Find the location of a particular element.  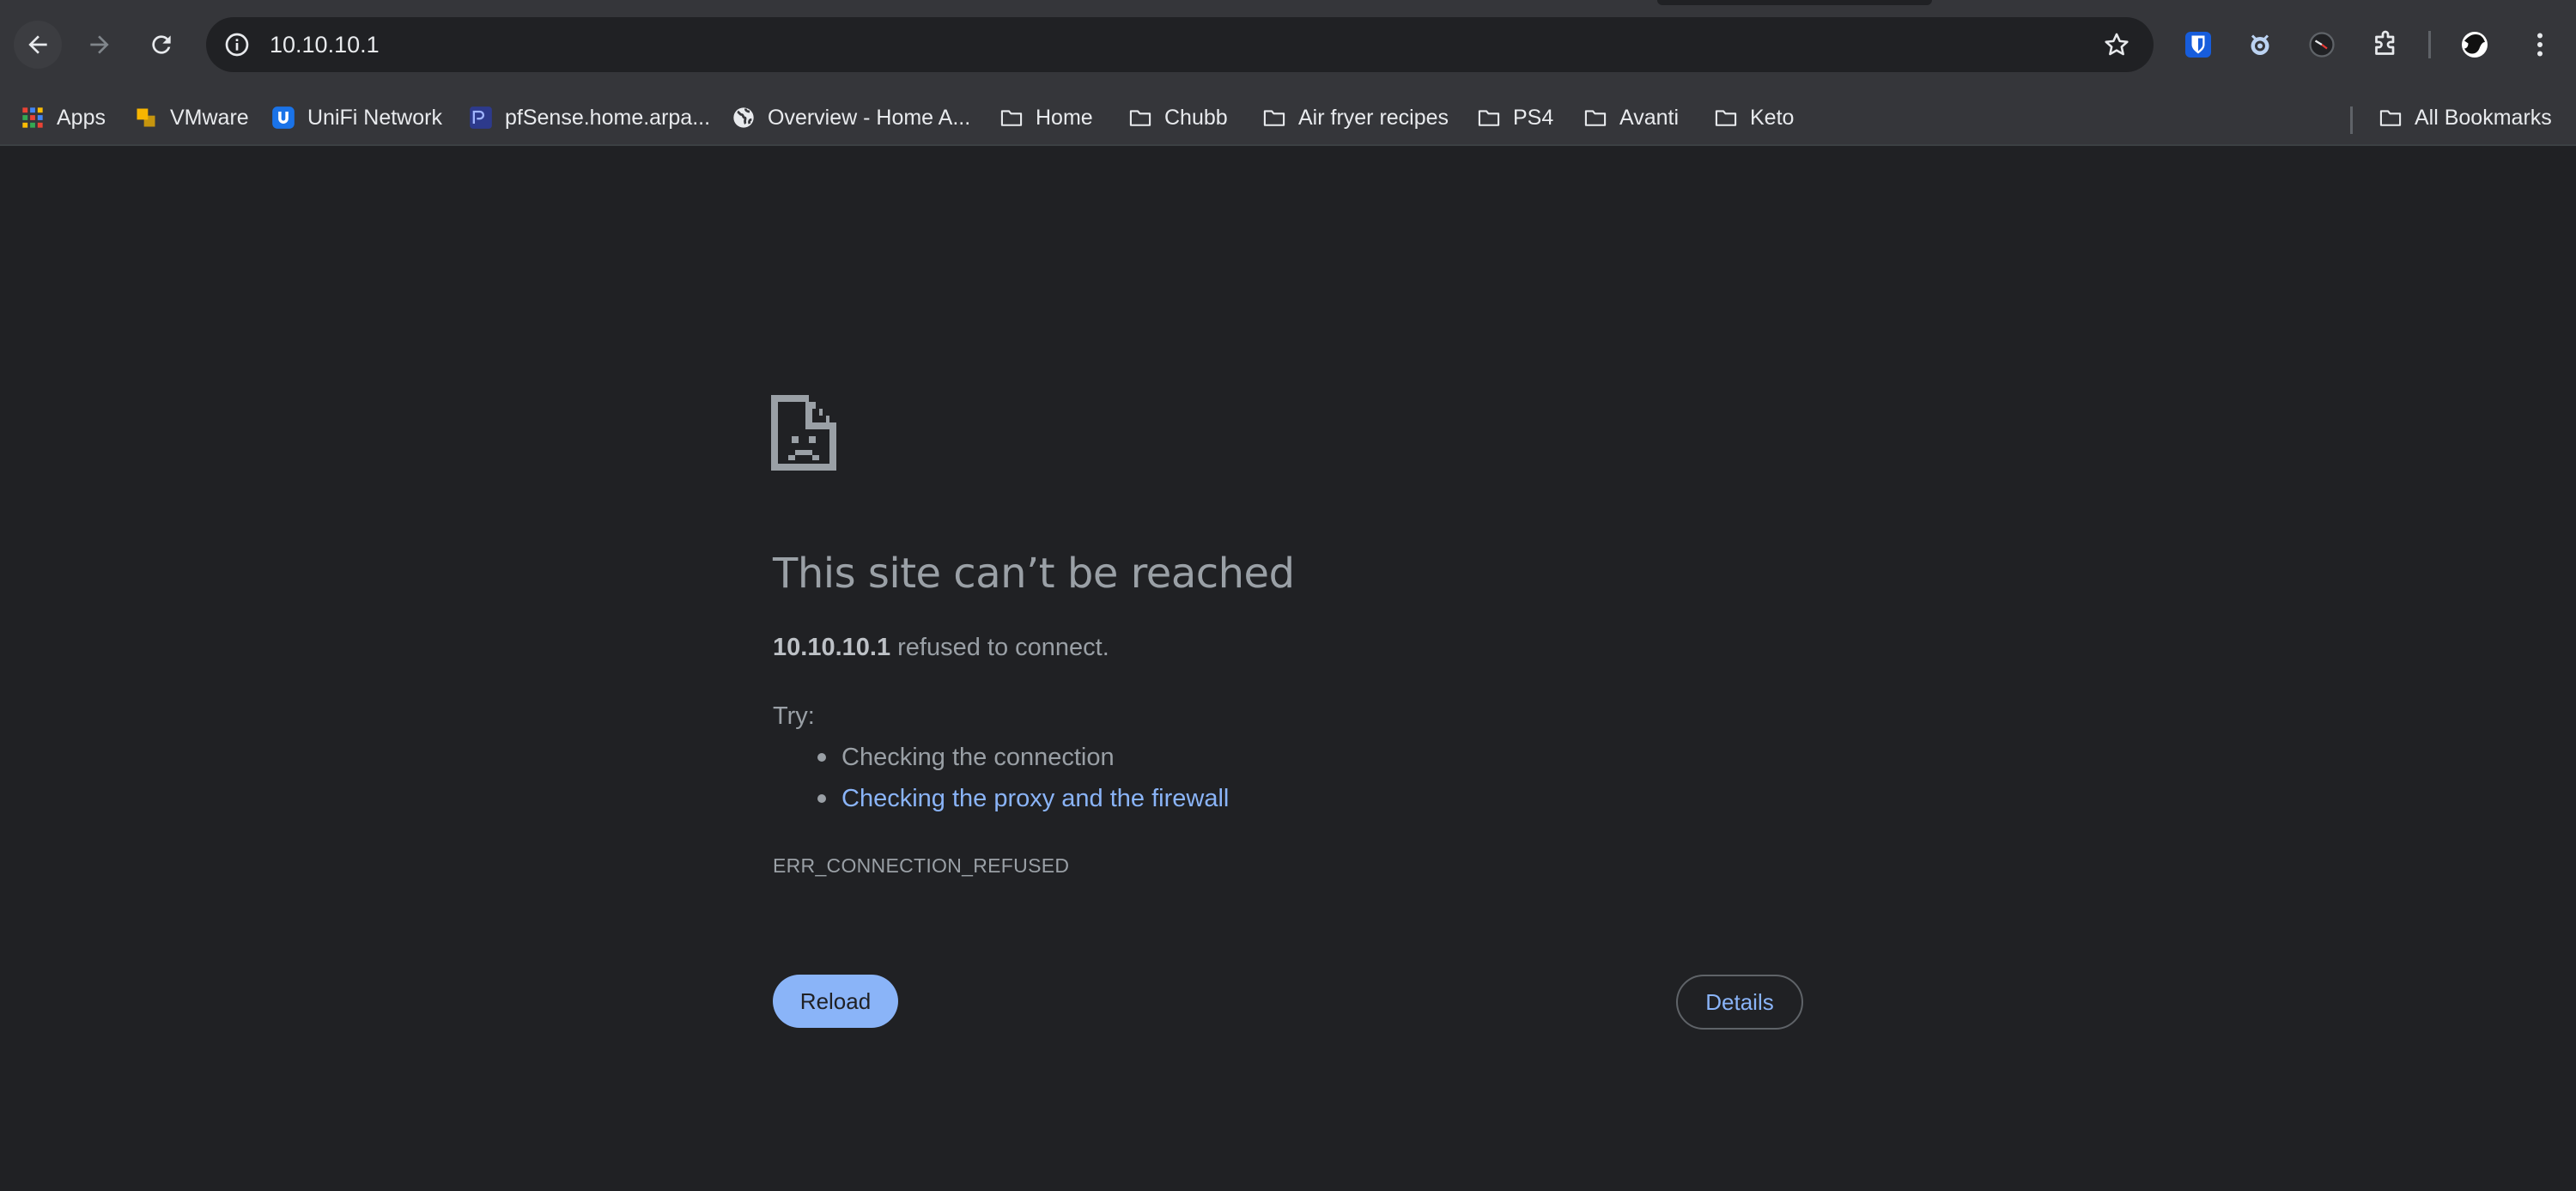

vmware-icon is located at coordinates (146, 118).